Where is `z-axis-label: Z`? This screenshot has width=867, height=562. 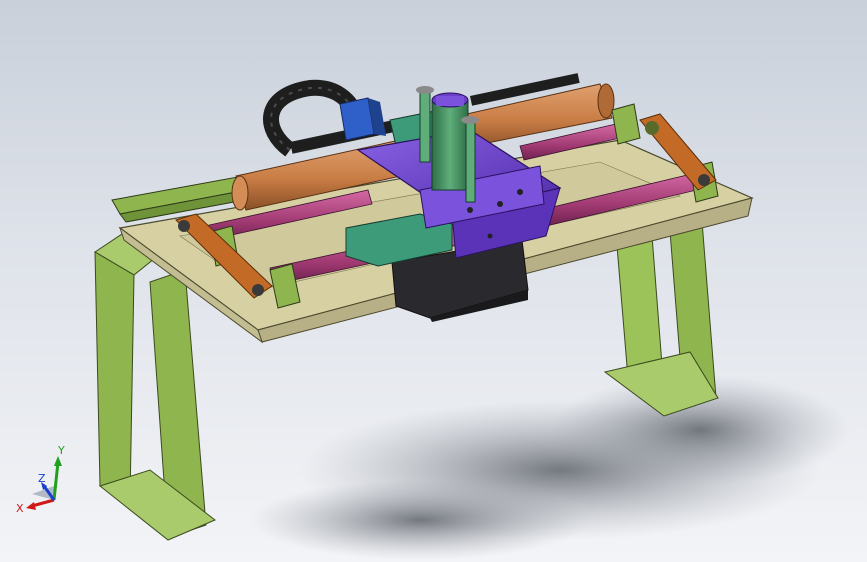
z-axis-label: Z is located at coordinates (42, 478).